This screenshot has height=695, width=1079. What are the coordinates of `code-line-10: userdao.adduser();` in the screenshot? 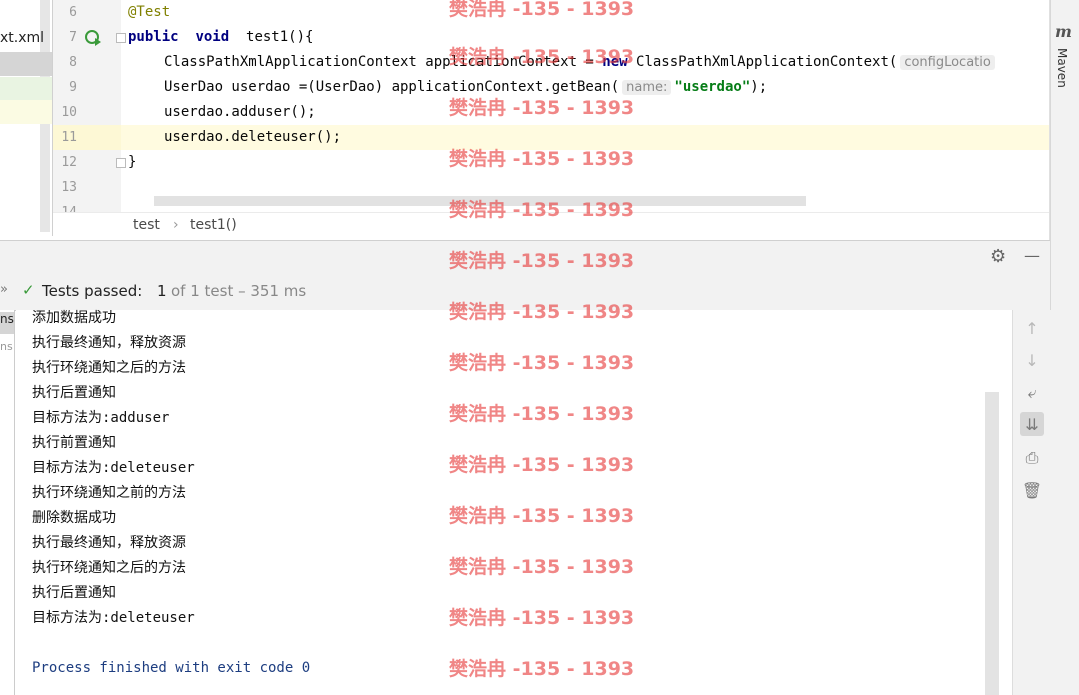 It's located at (240, 112).